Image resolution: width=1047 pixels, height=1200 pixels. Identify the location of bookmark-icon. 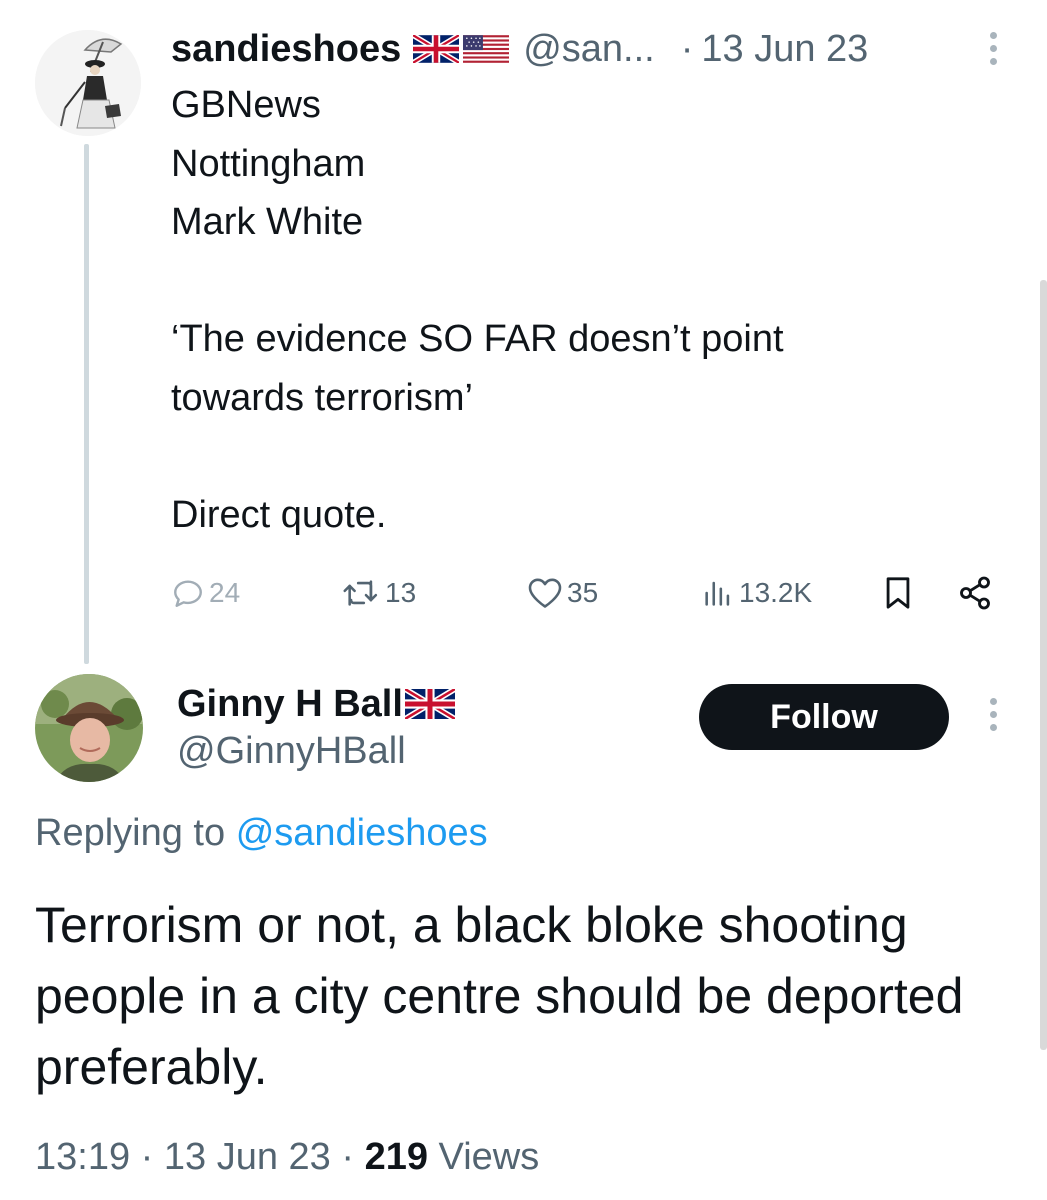
(898, 593).